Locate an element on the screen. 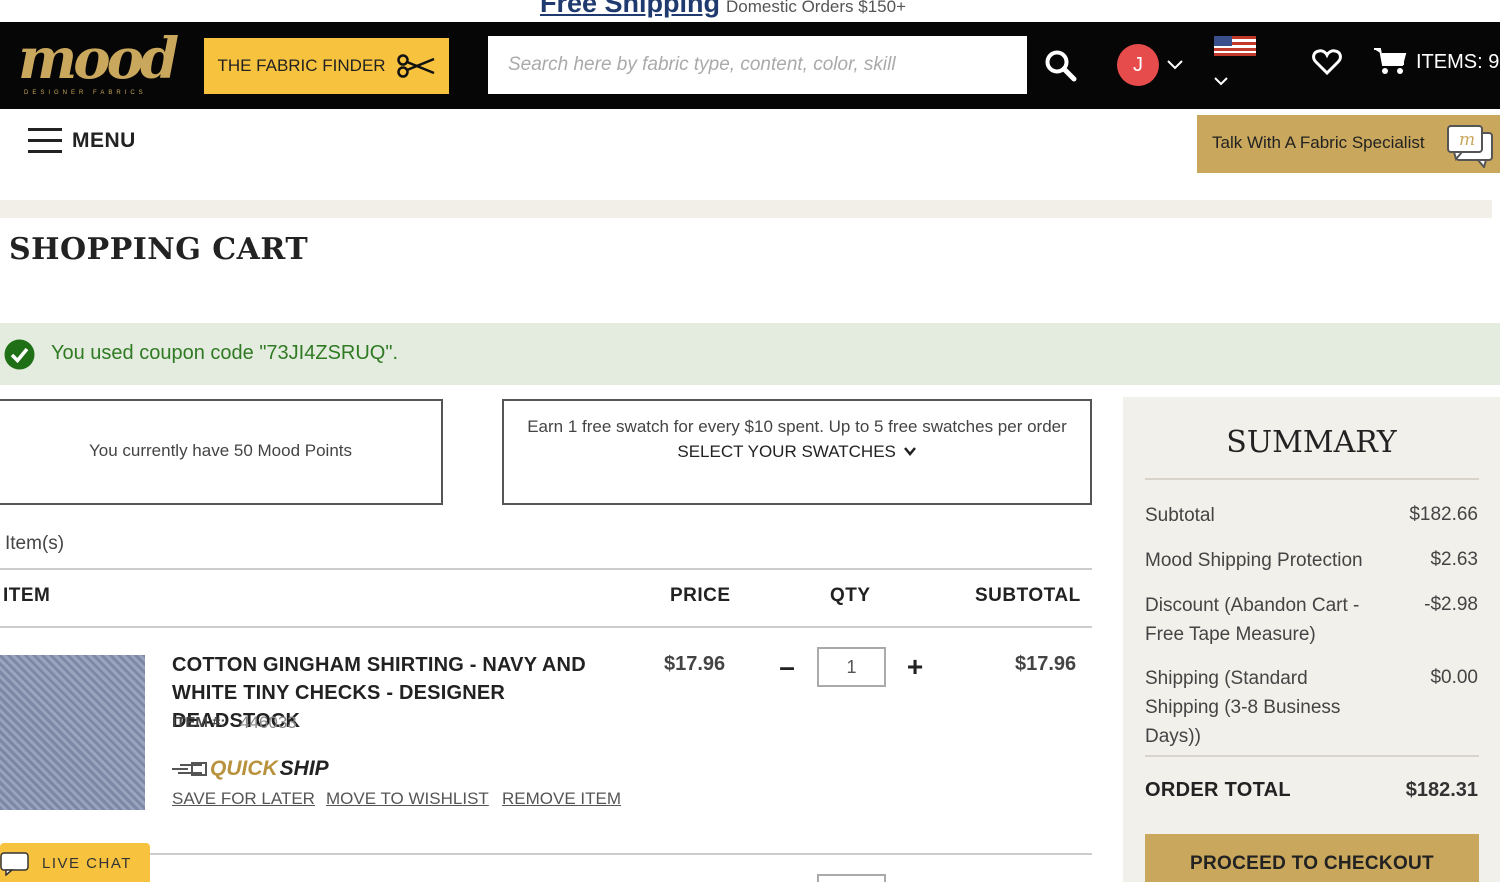  page-title: SHOPPING CART is located at coordinates (159, 249).